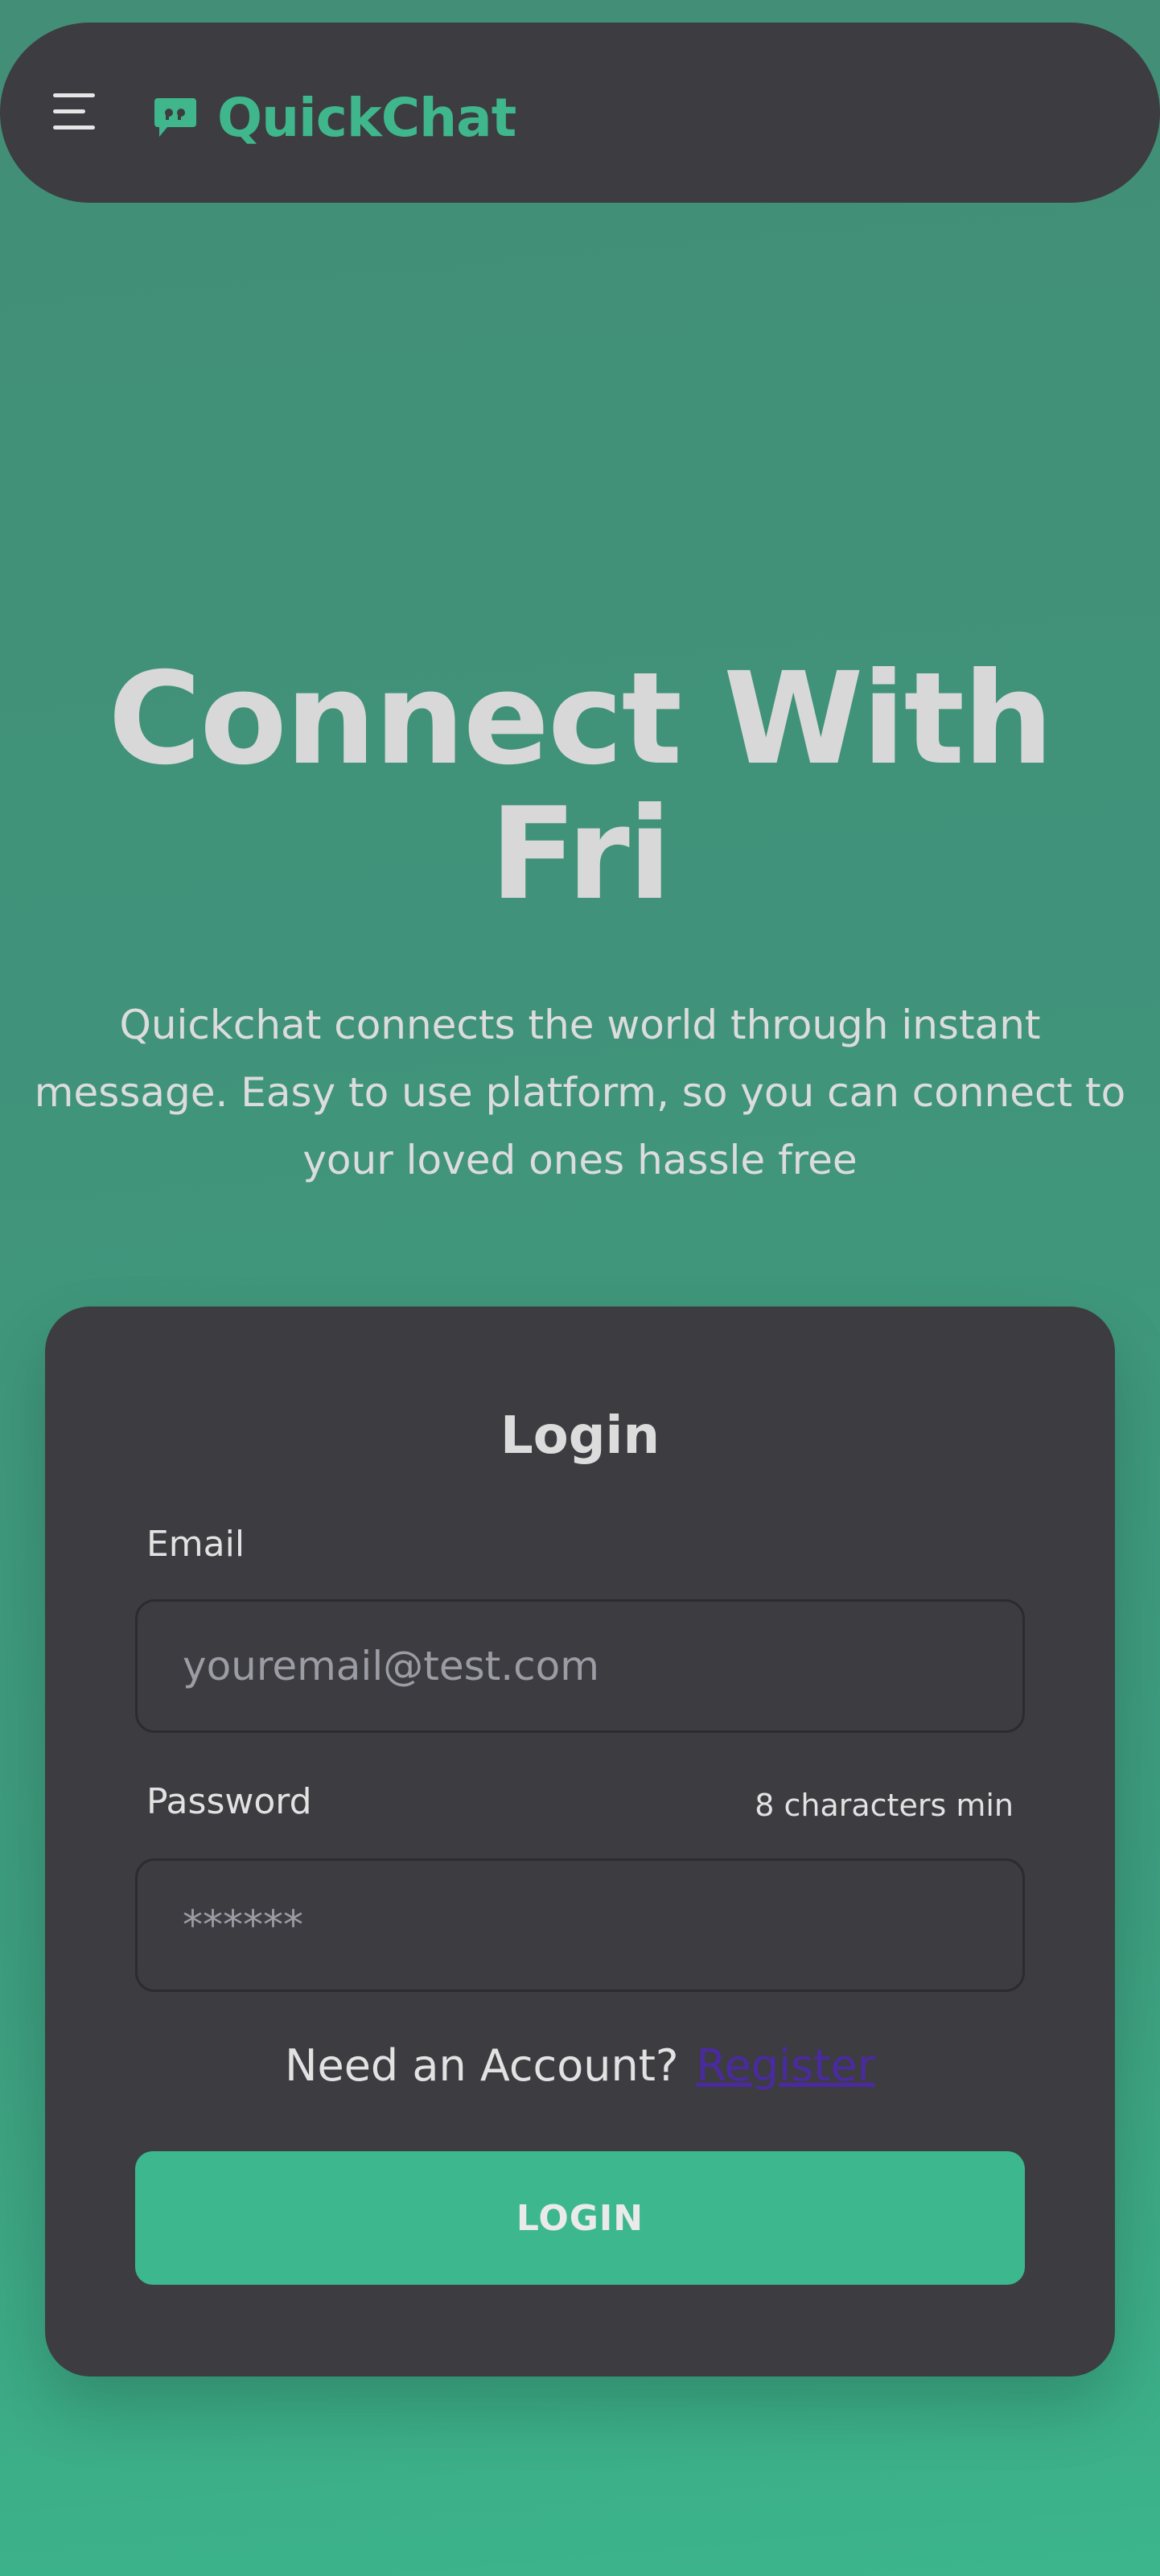  What do you see at coordinates (884, 1805) in the screenshot?
I see `password-hint: 8 characters min` at bounding box center [884, 1805].